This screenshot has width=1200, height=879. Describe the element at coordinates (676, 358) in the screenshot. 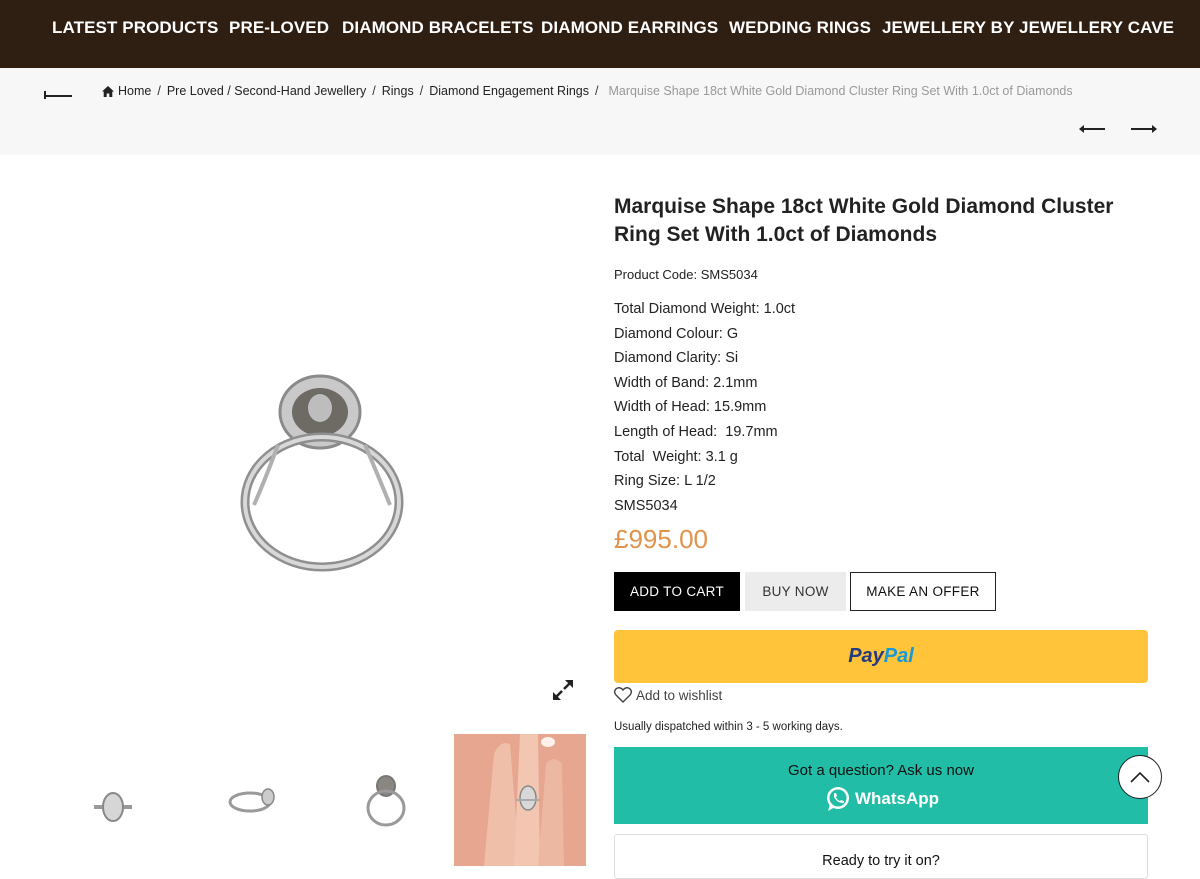

I see `spec-diamond-clarity: Diamond Clarity: Si` at that location.